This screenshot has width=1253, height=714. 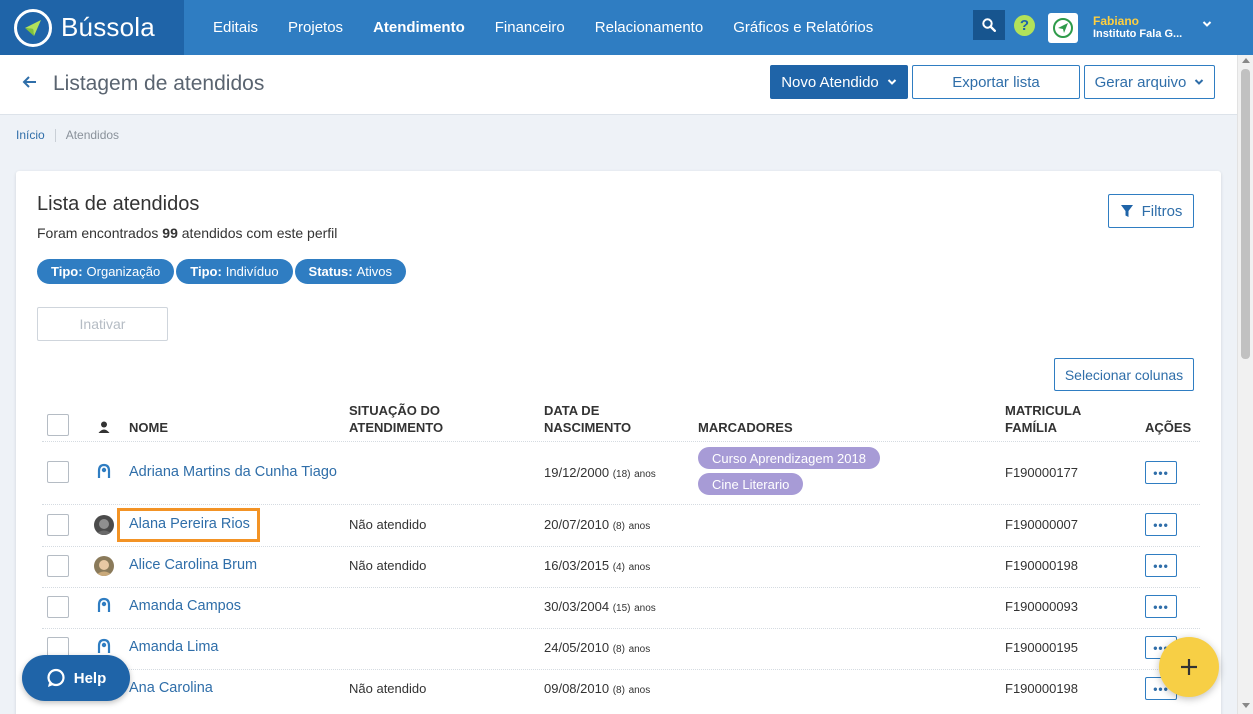 I want to click on nav-financeiro: Financeiro, so click(x=530, y=27).